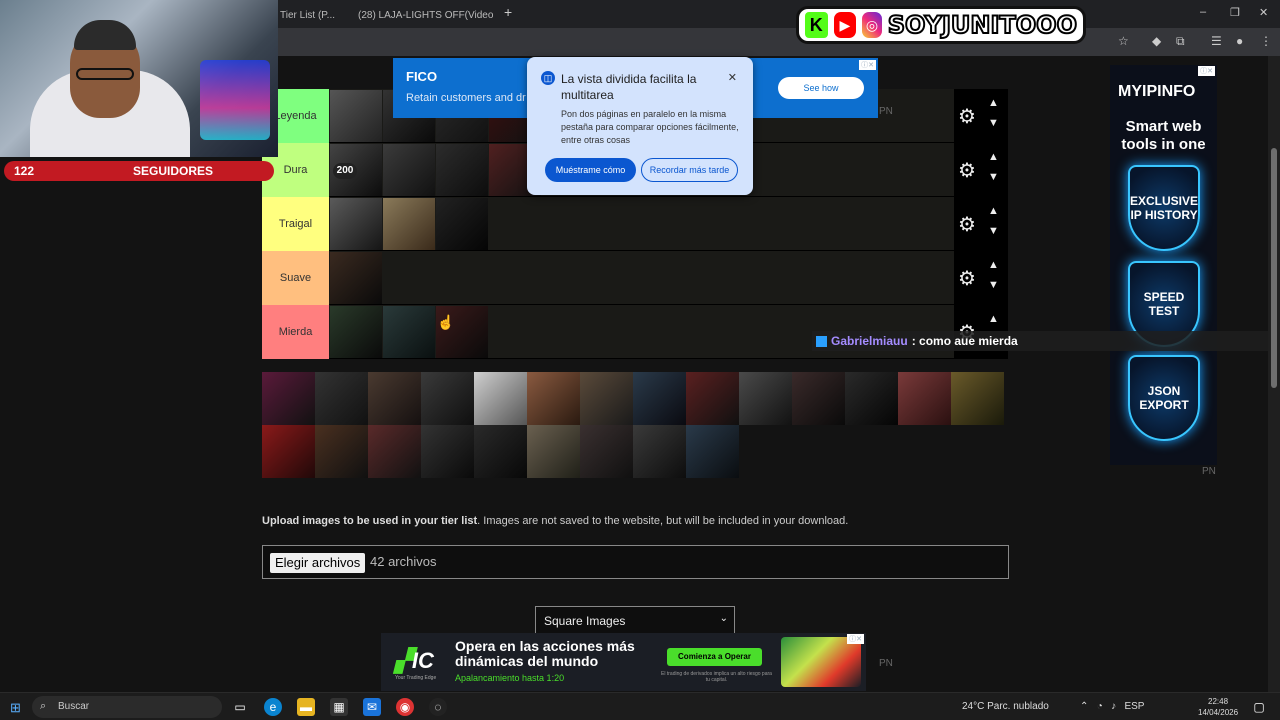 The width and height of the screenshot is (1280, 720). What do you see at coordinates (1235, 12) in the screenshot?
I see `restore-button: ❐` at bounding box center [1235, 12].